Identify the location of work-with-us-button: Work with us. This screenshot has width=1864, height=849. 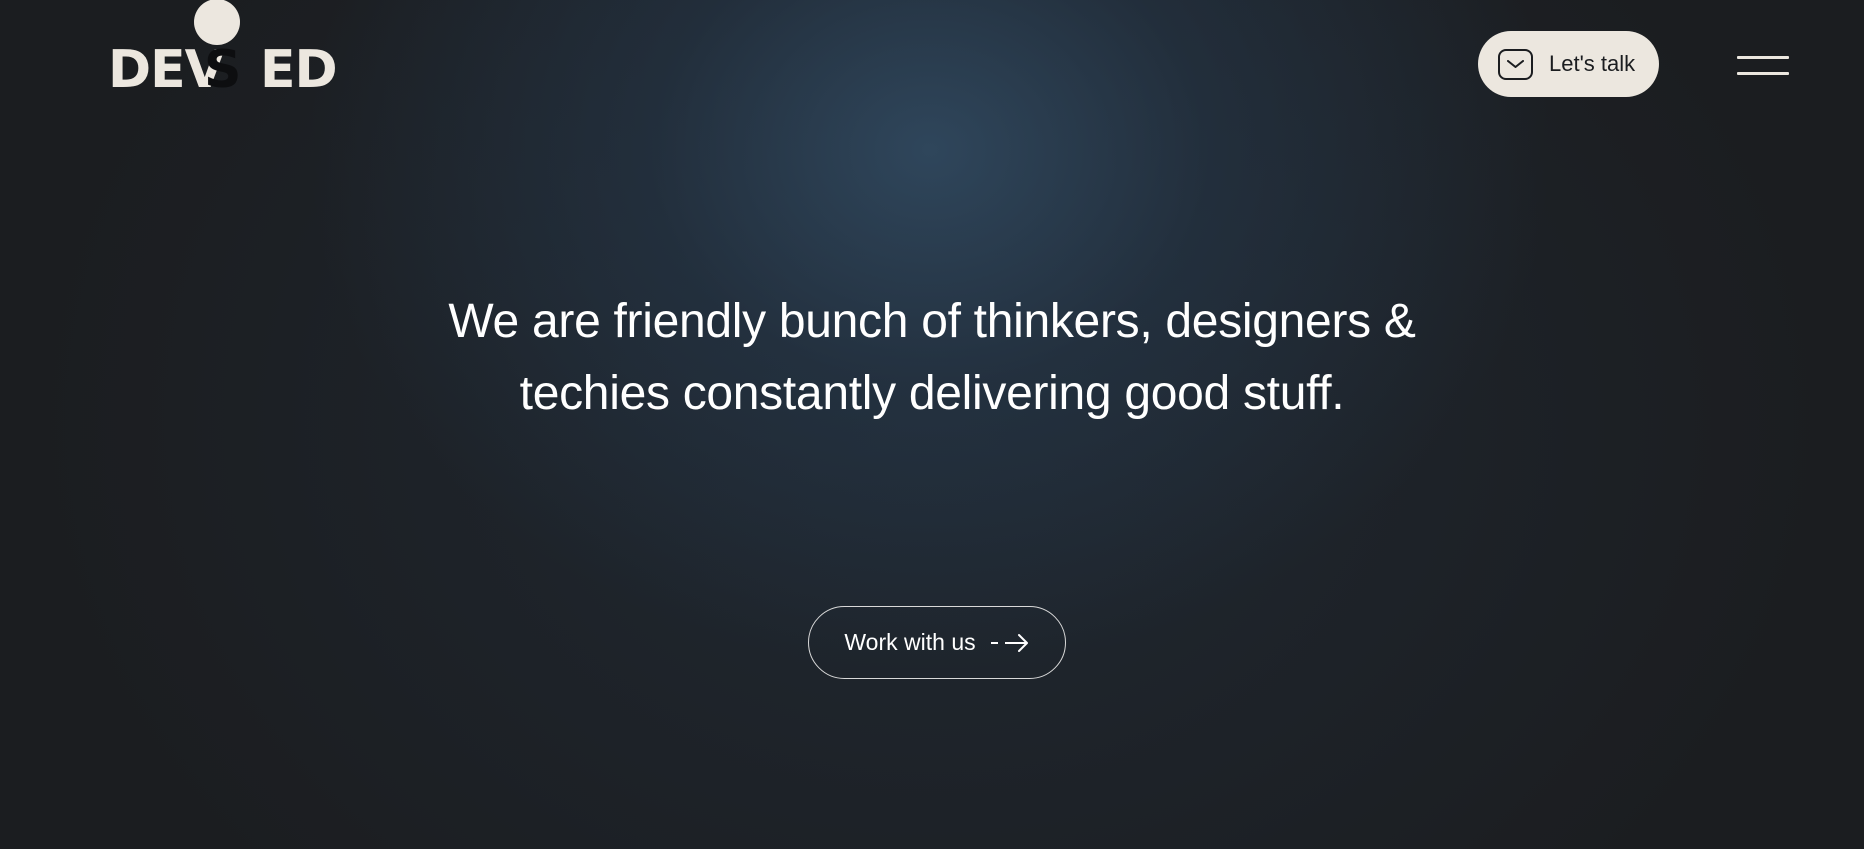
(937, 642).